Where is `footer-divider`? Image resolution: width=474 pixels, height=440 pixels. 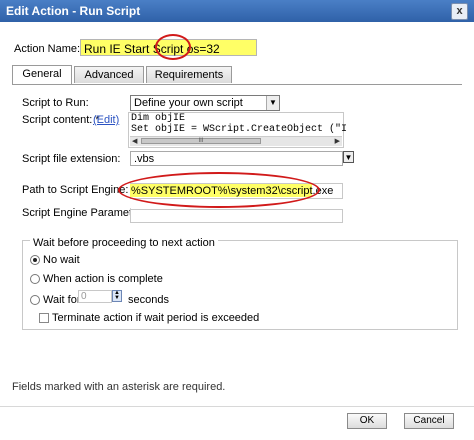
footer-divider is located at coordinates (237, 406).